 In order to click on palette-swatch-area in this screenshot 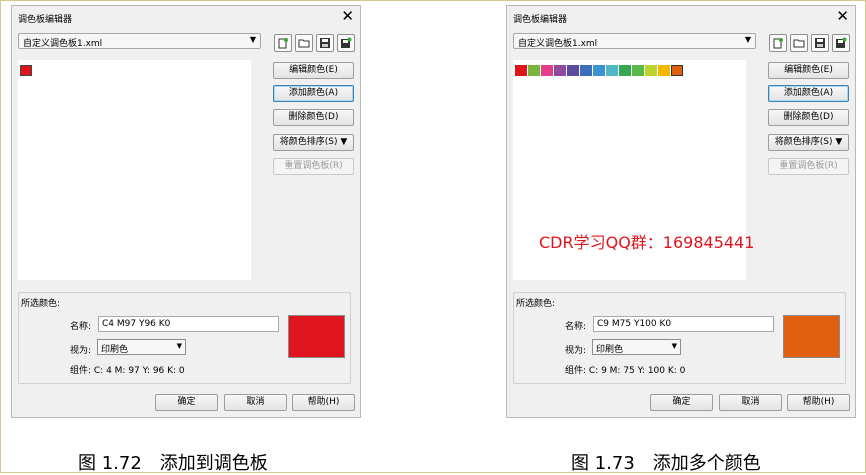, I will do `click(134, 170)`.